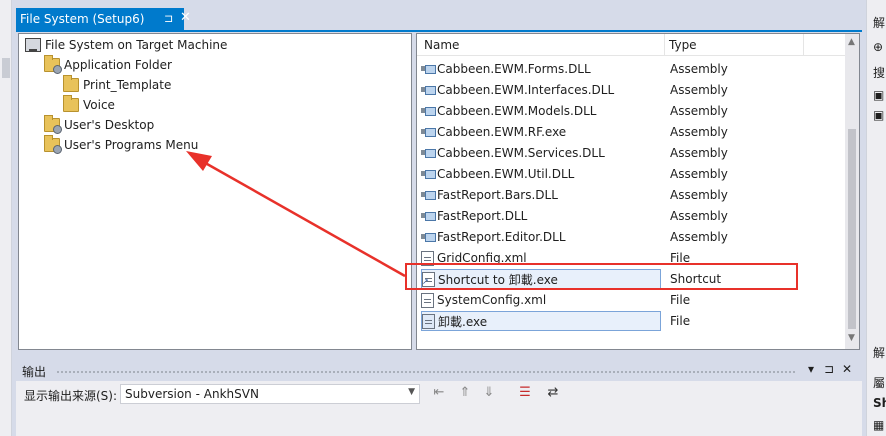 Image resolution: width=886 pixels, height=436 pixels. What do you see at coordinates (878, 425) in the screenshot?
I see `categorized-icon: ▦` at bounding box center [878, 425].